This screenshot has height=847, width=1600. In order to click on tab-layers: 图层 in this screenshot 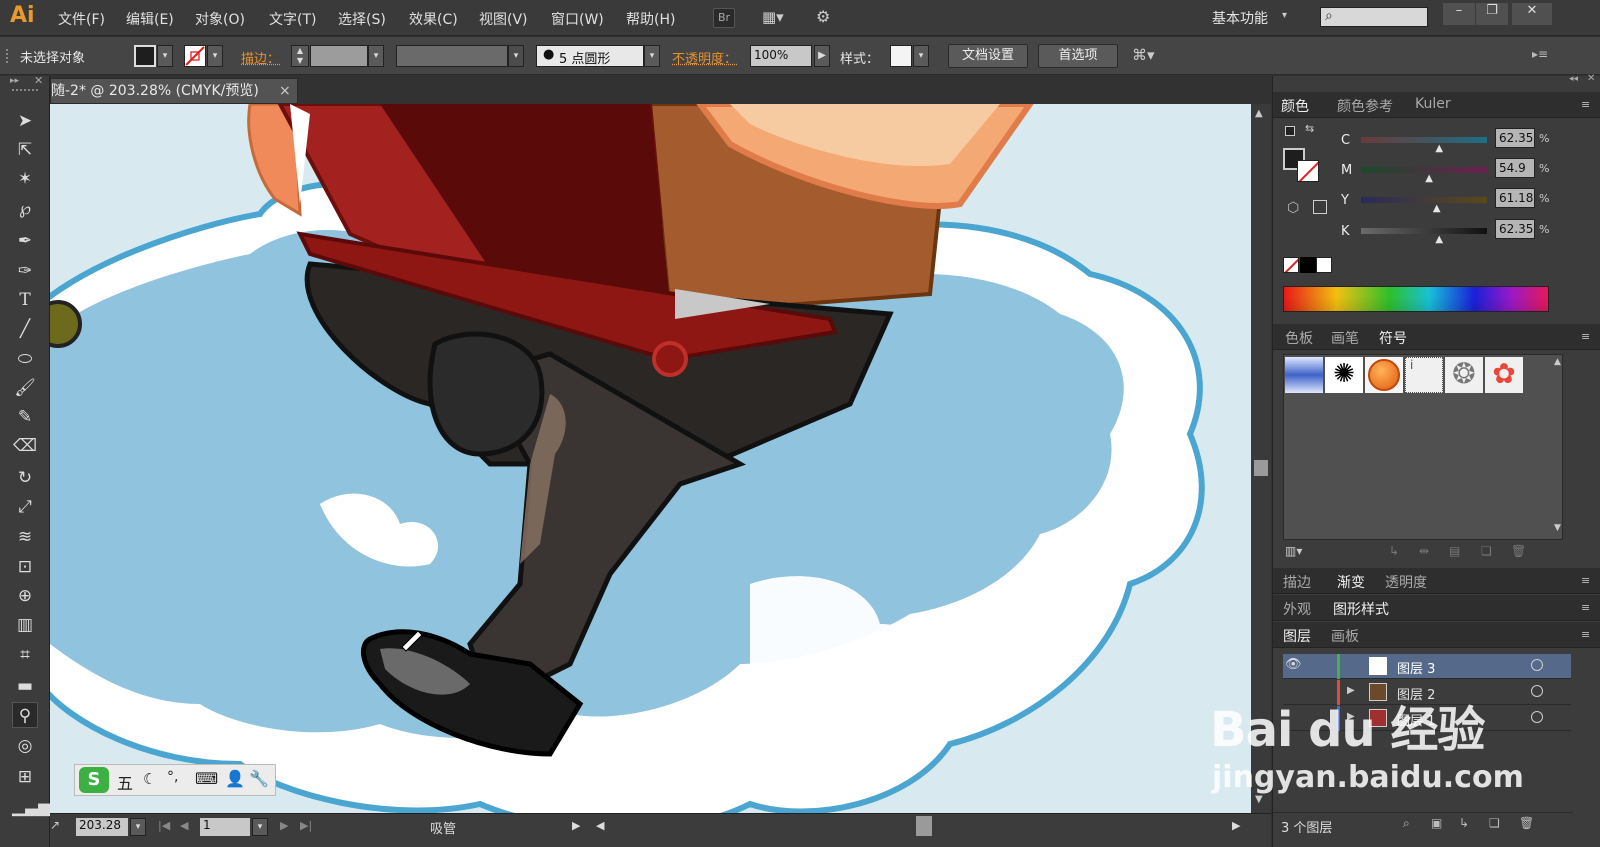, I will do `click(1297, 636)`.